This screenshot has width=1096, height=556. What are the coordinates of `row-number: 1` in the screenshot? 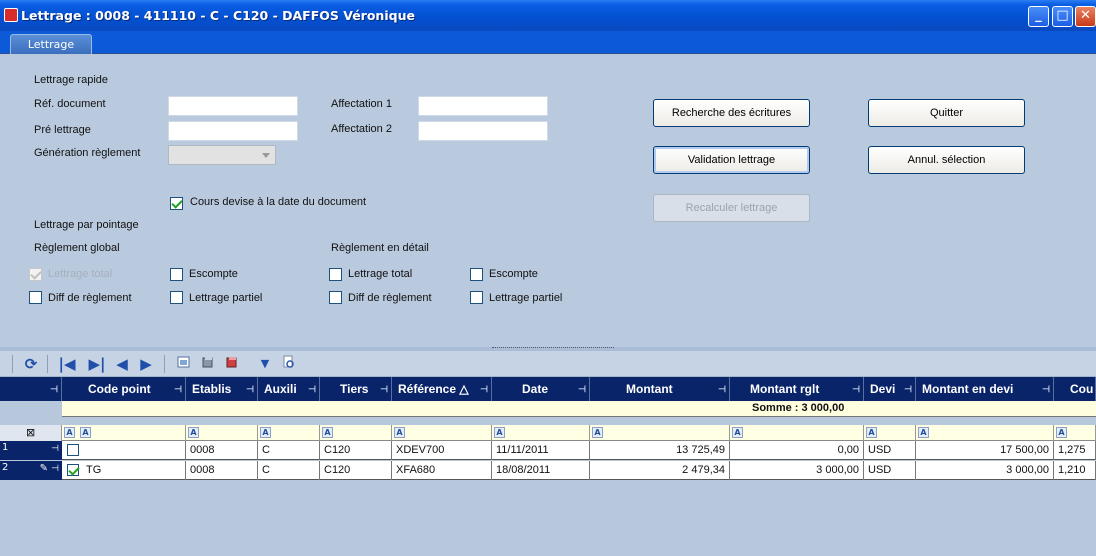 It's located at (5, 447).